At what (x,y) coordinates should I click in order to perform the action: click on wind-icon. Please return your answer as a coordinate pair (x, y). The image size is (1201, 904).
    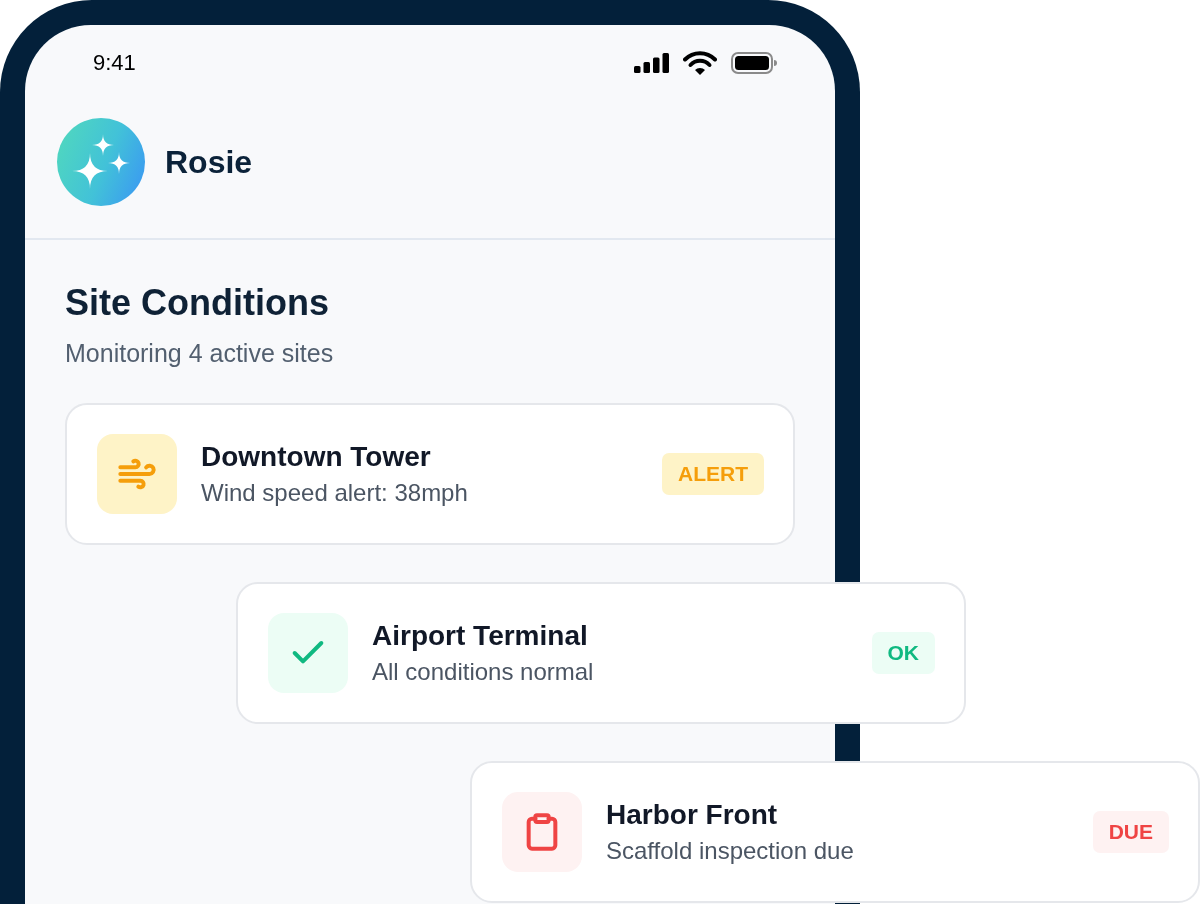
    Looking at the image, I should click on (137, 474).